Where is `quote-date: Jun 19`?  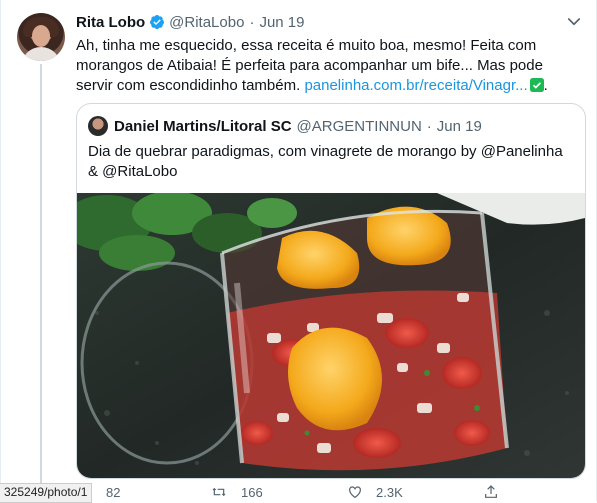 quote-date: Jun 19 is located at coordinates (459, 126).